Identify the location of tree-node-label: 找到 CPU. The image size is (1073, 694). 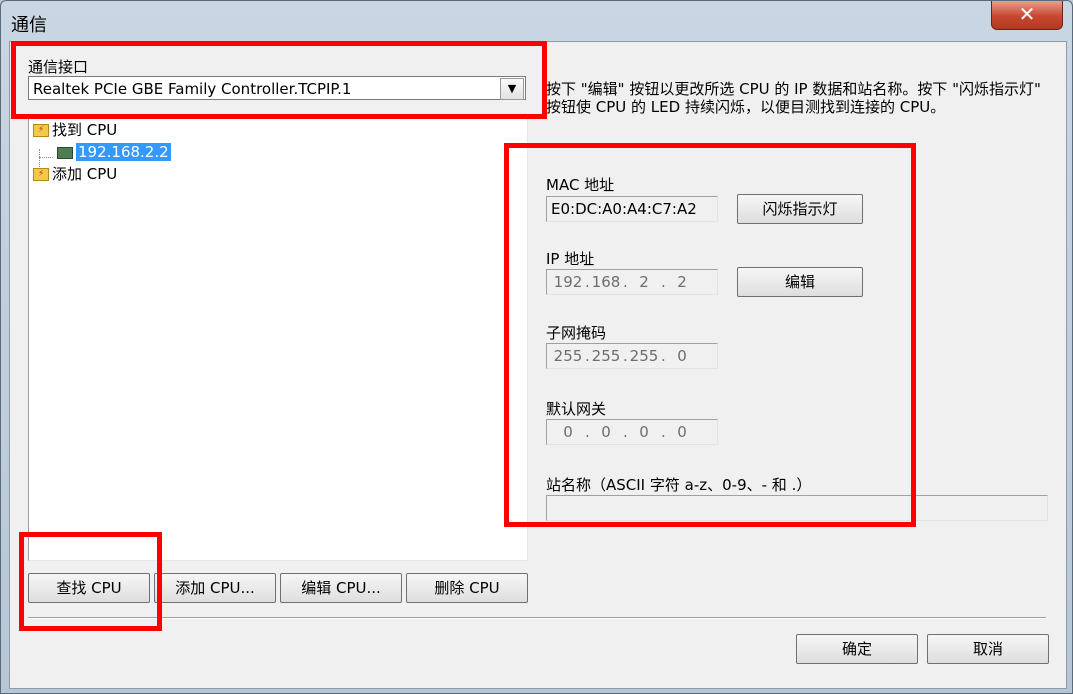
(85, 130).